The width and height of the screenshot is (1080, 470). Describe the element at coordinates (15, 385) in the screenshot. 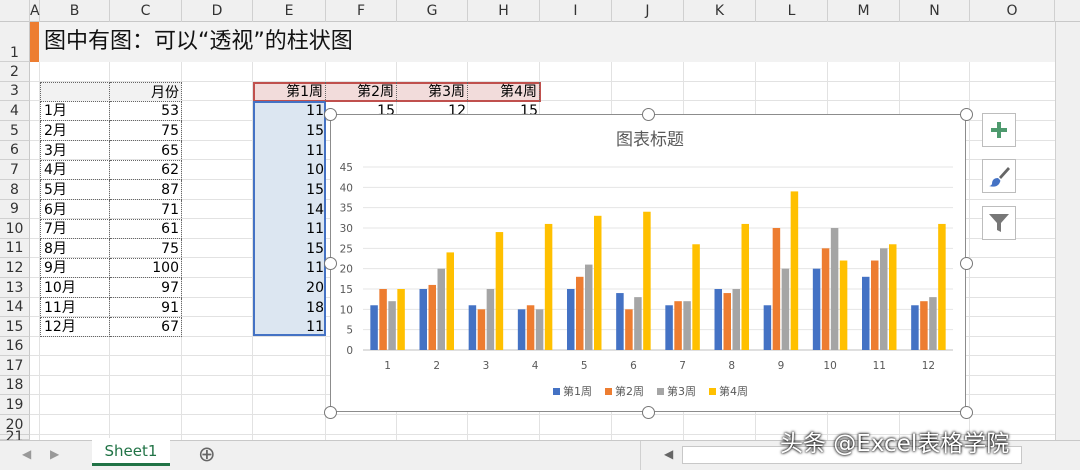

I see `row-header-18: 18` at that location.